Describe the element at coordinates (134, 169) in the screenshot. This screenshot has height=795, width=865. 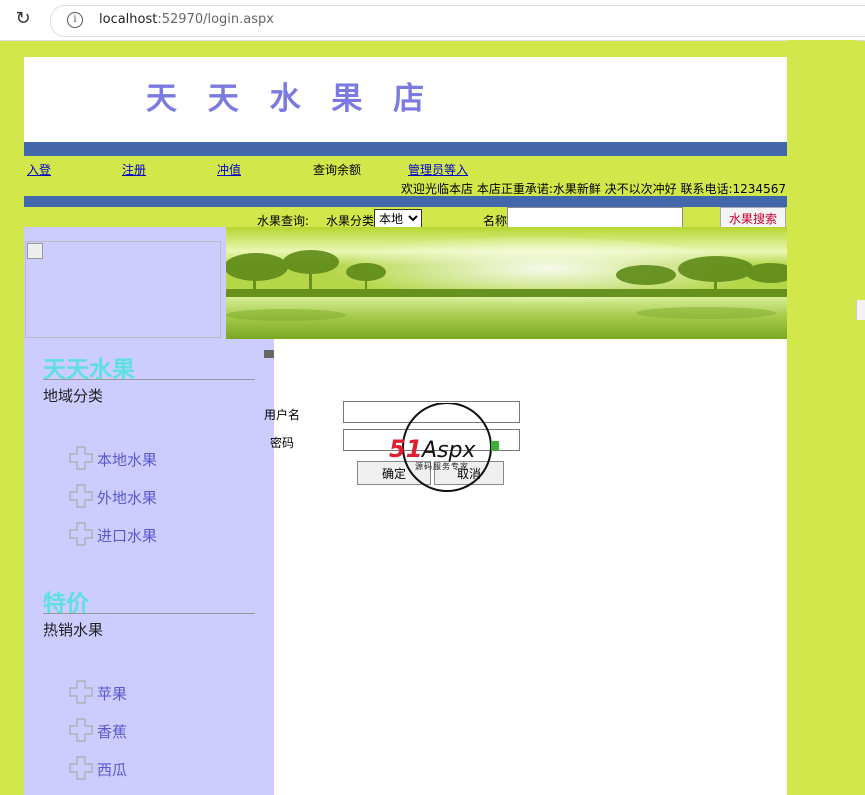
I see `nav-register-link: 注册` at that location.